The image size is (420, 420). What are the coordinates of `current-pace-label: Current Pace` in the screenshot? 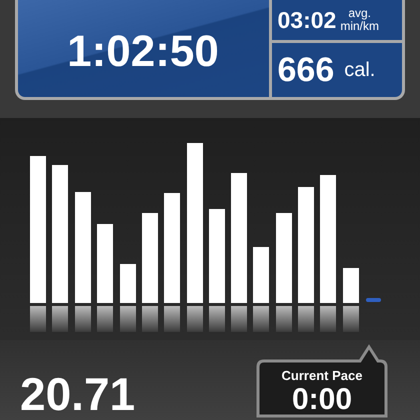 It's located at (322, 375).